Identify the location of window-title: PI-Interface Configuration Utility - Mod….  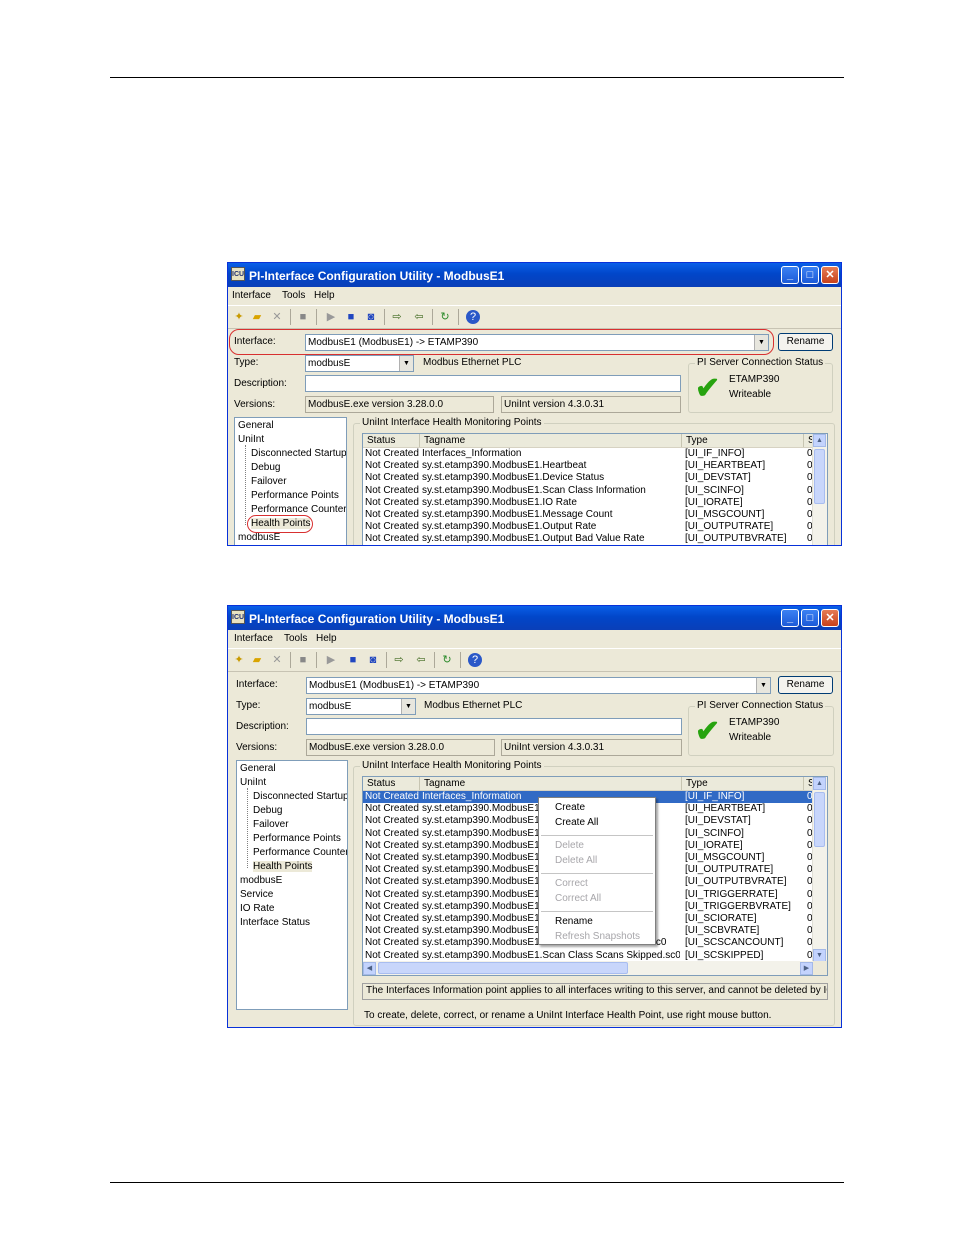
(377, 619).